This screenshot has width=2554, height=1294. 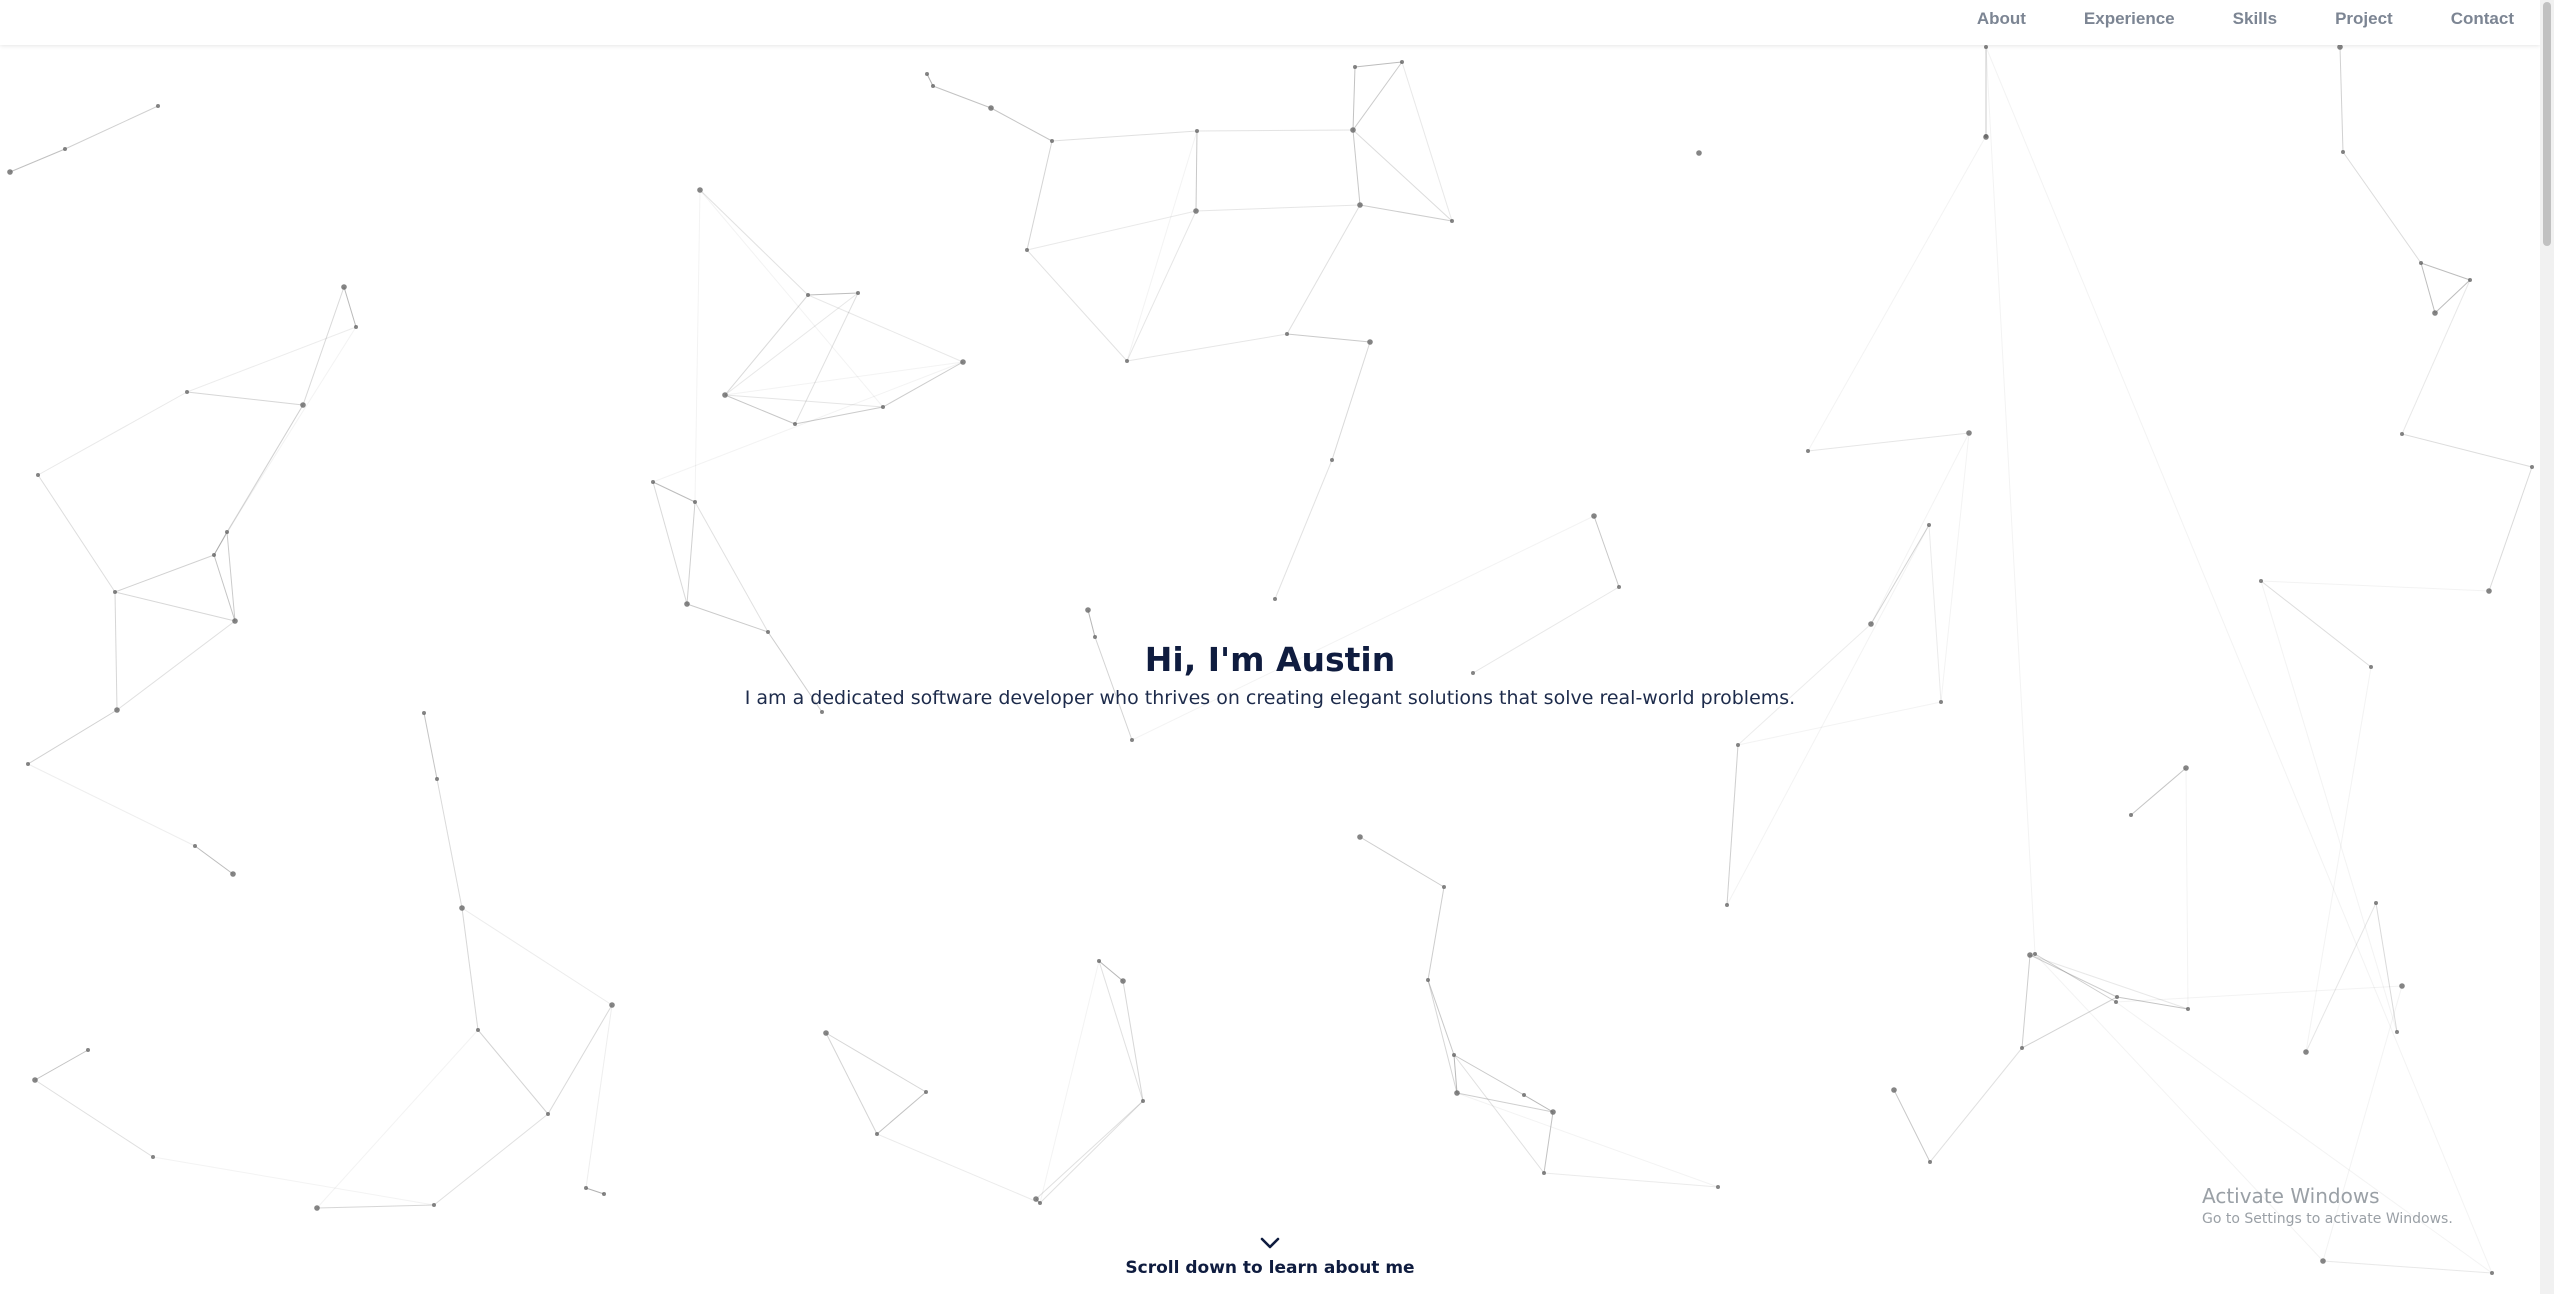 I want to click on scrollbar-thumb, so click(x=2547, y=124).